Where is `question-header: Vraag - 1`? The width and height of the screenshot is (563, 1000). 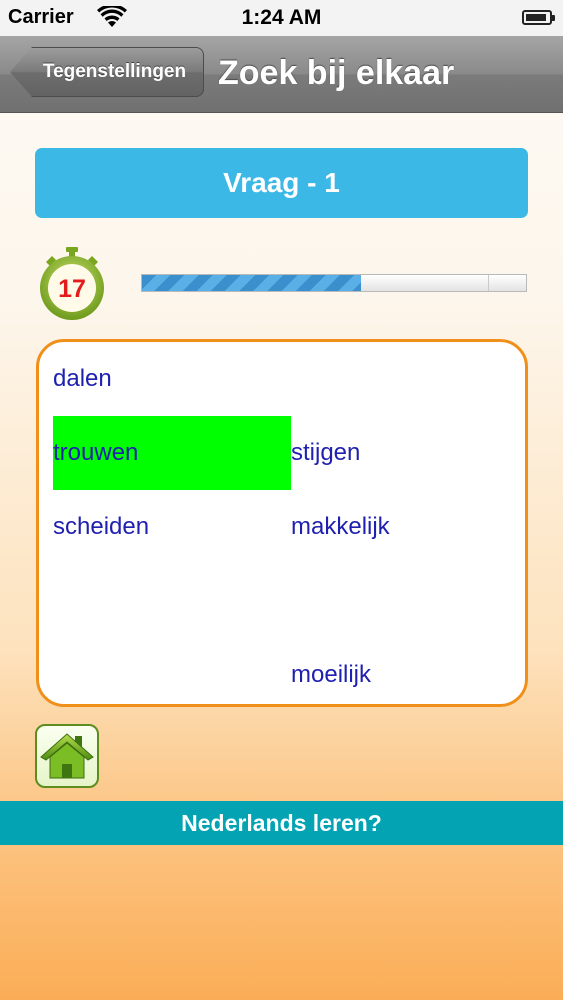
question-header: Vraag - 1 is located at coordinates (281, 183).